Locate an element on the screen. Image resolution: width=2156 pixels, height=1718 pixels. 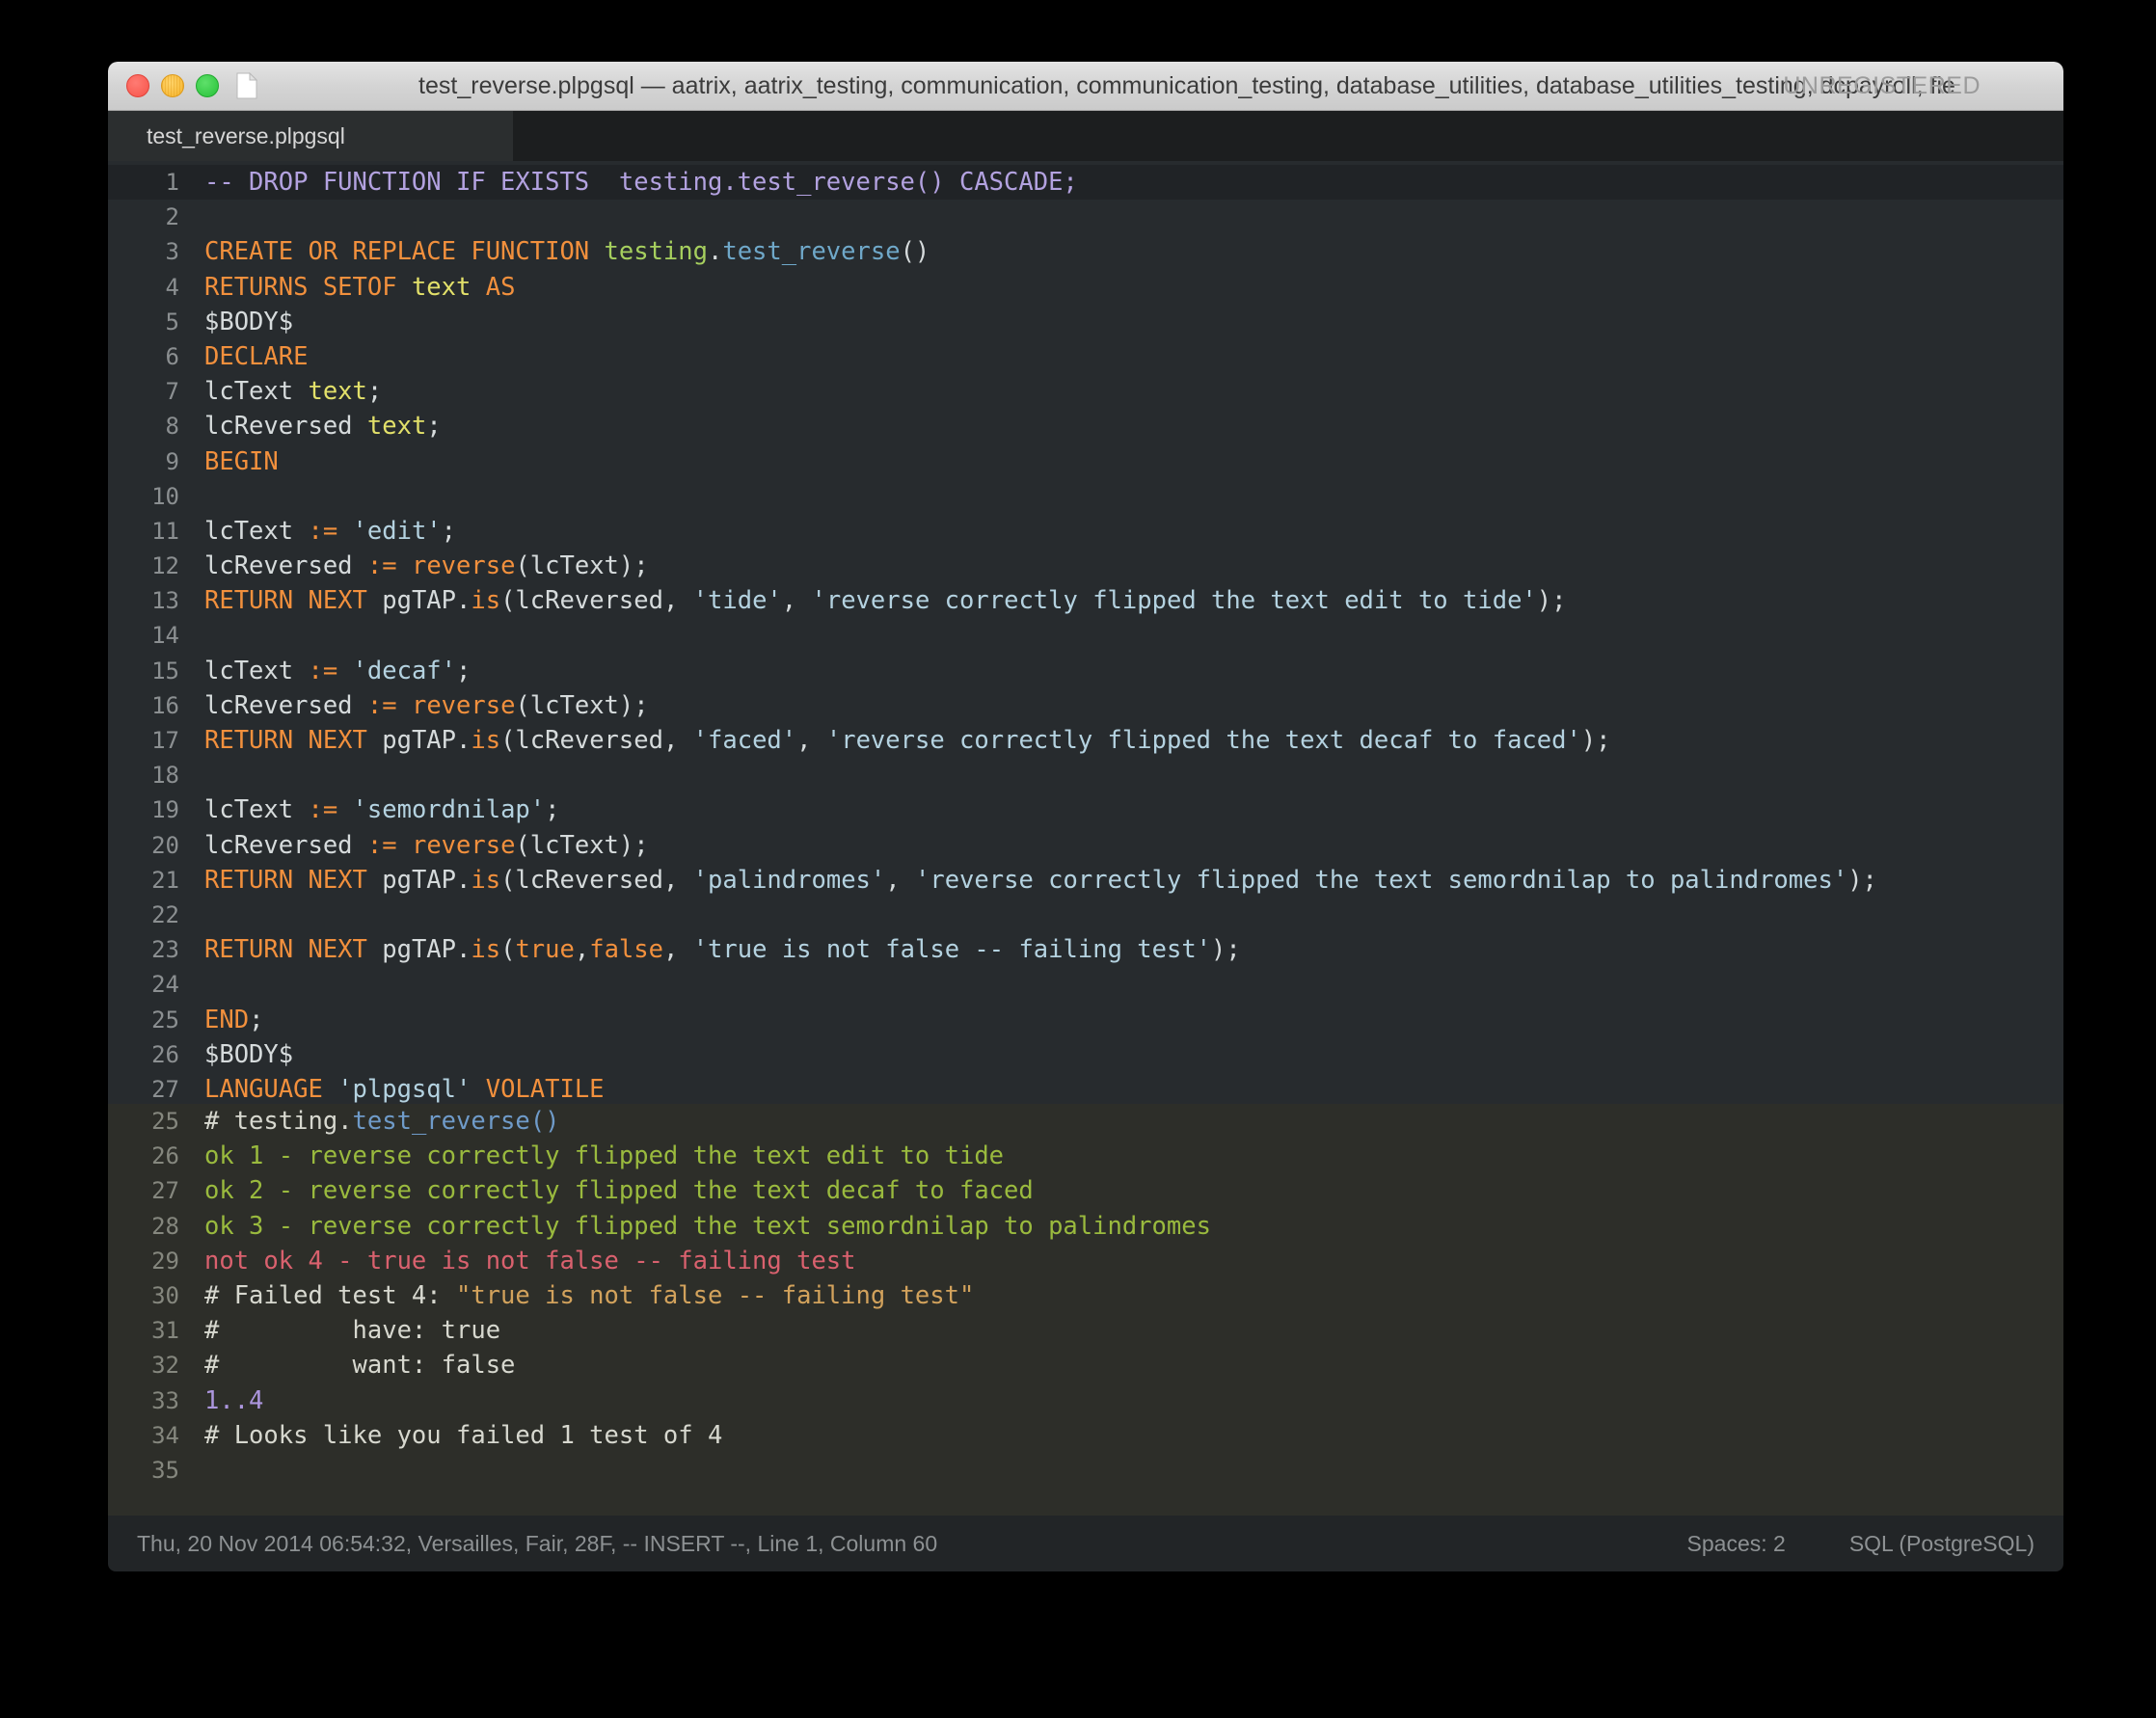
editor-line: 25 END; is located at coordinates (1085, 1020).